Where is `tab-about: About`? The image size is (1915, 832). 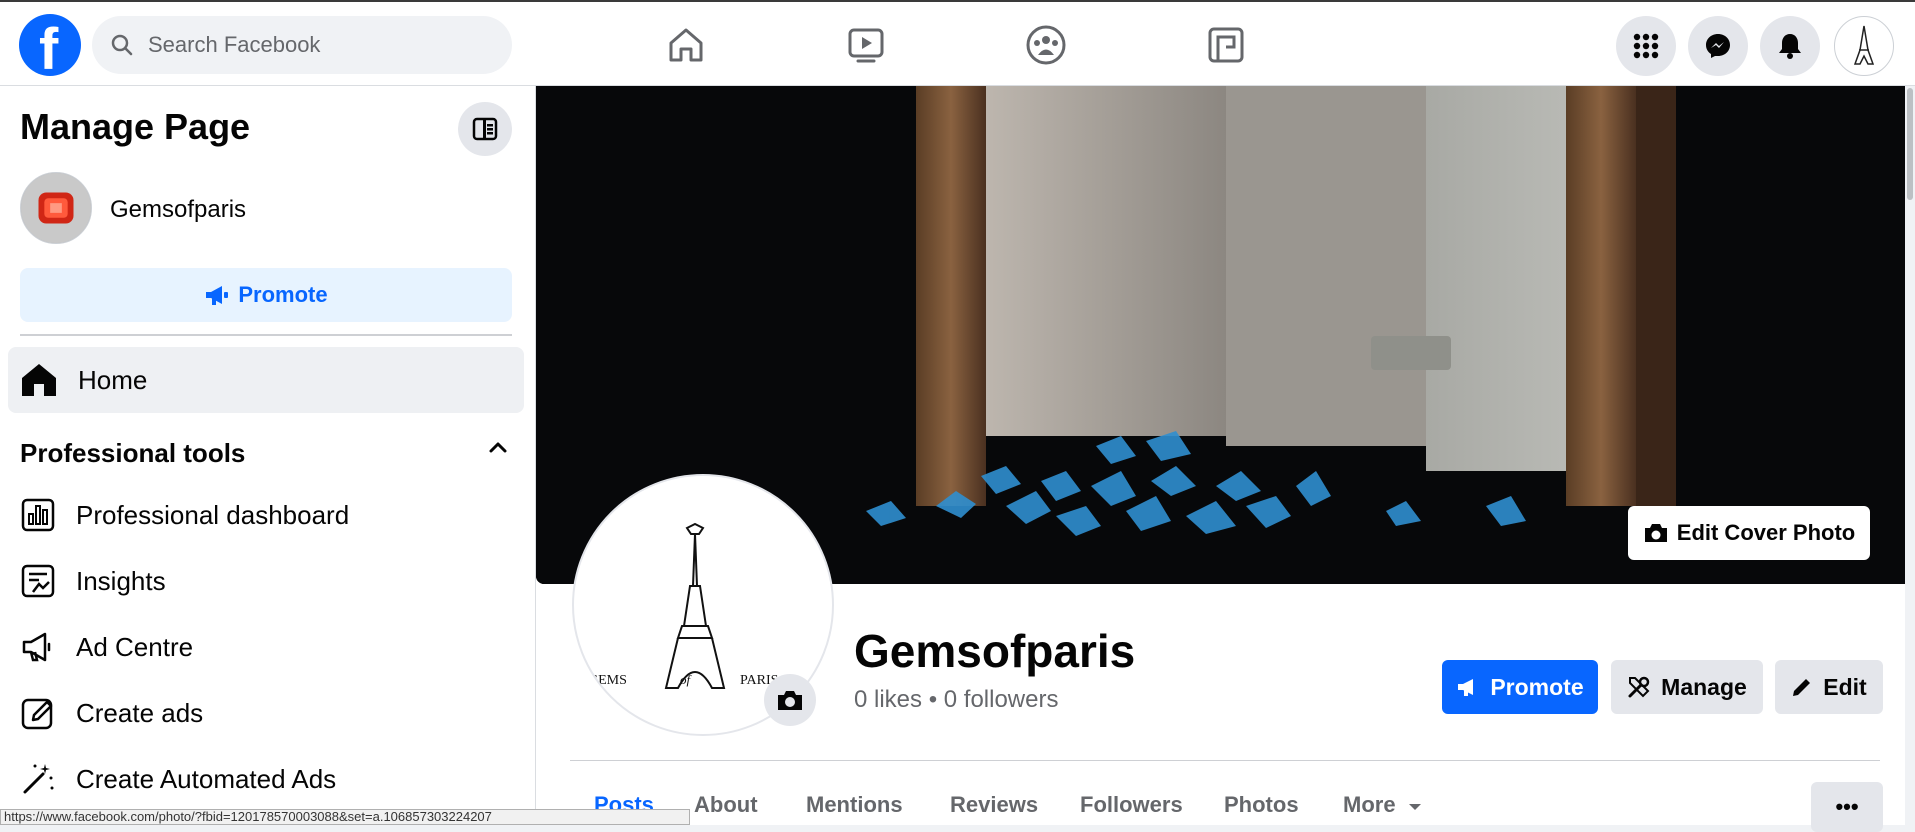 tab-about: About is located at coordinates (726, 805).